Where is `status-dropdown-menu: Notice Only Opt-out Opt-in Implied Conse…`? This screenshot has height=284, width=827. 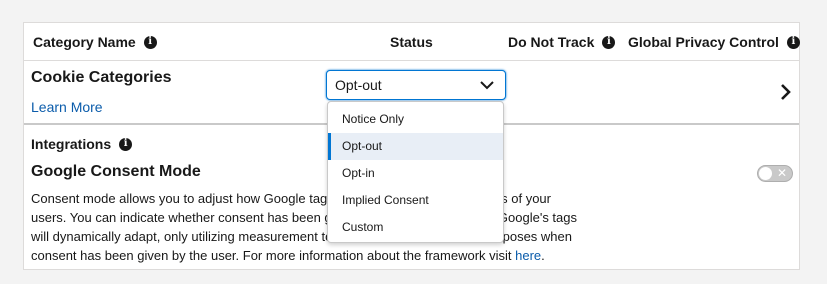 status-dropdown-menu: Notice Only Opt-out Opt-in Implied Conse… is located at coordinates (415, 172).